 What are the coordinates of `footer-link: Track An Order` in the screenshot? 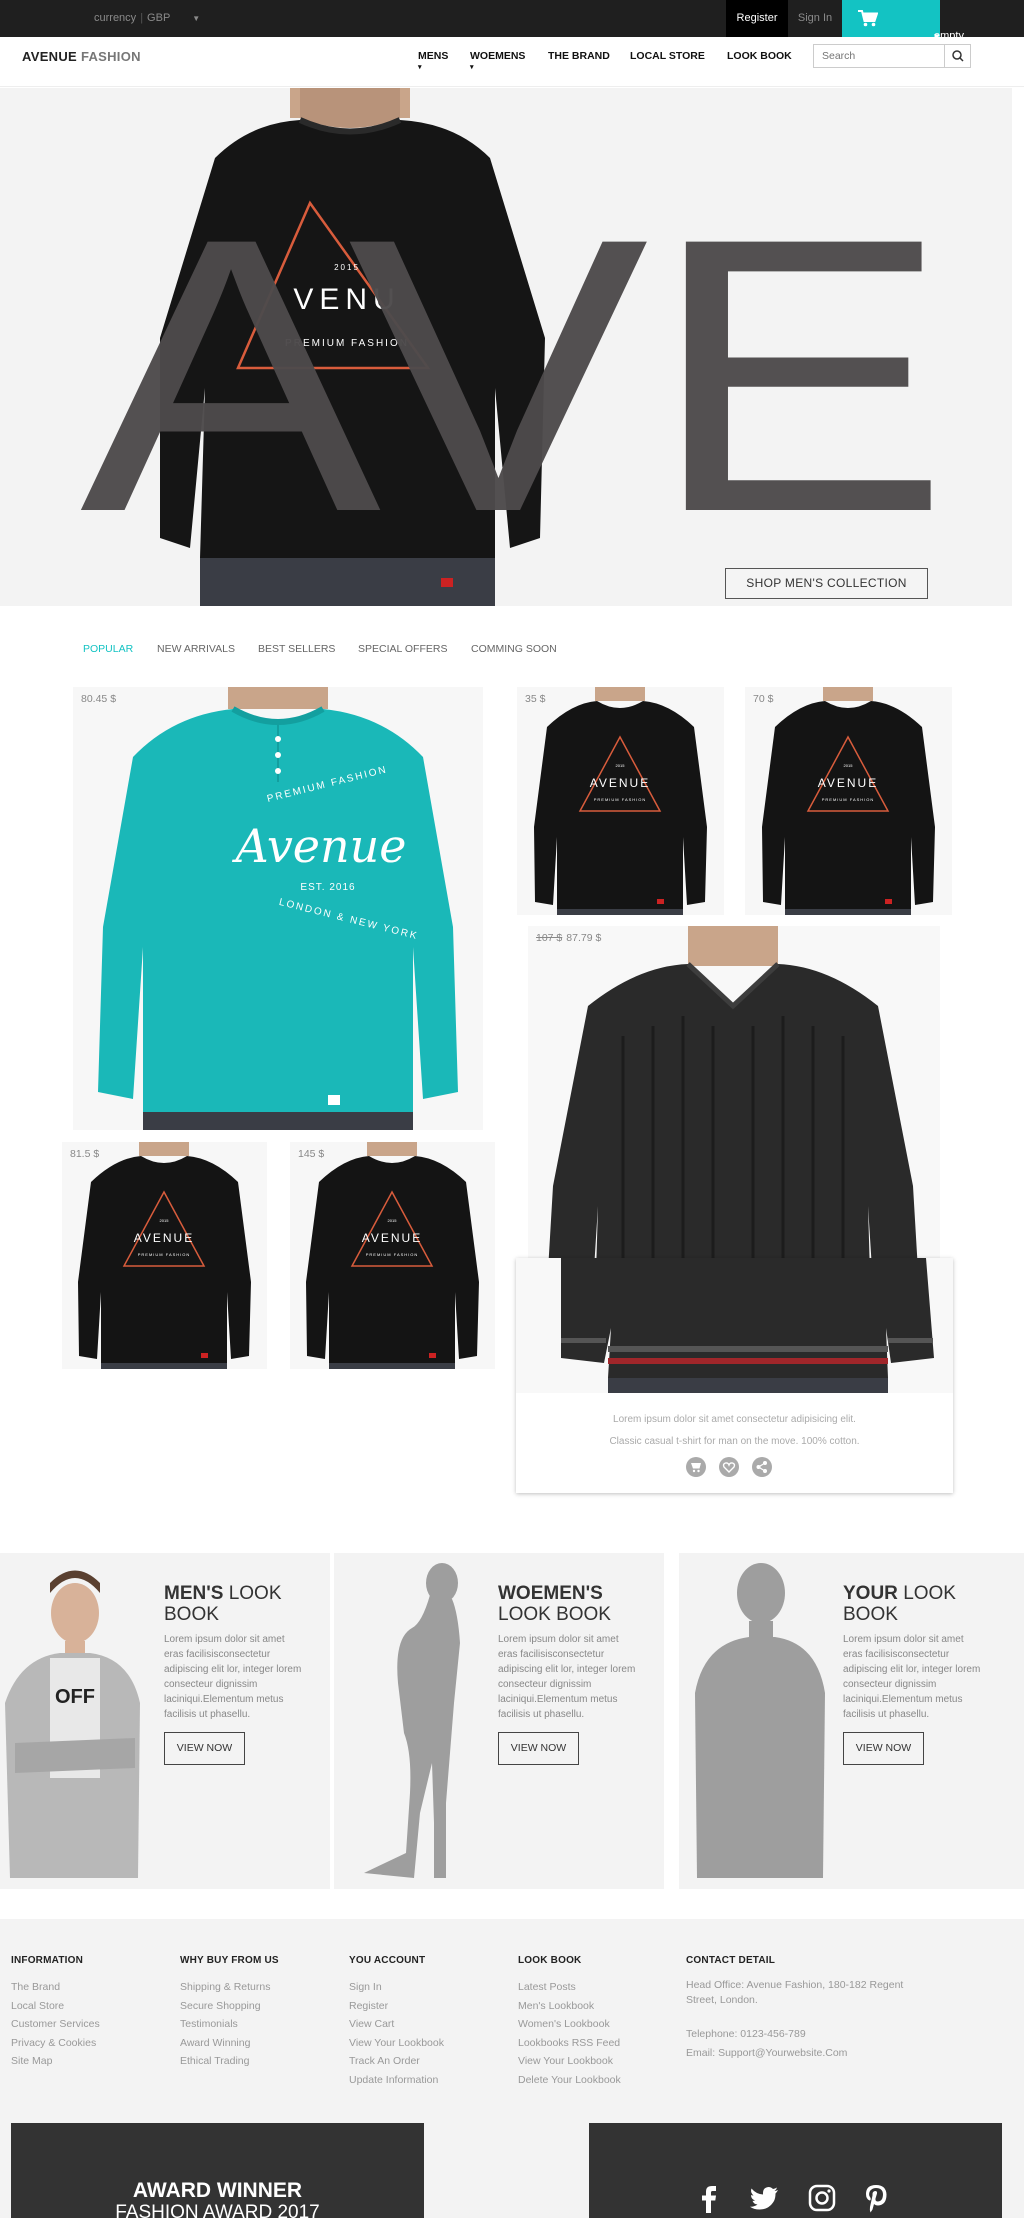 It's located at (396, 2061).